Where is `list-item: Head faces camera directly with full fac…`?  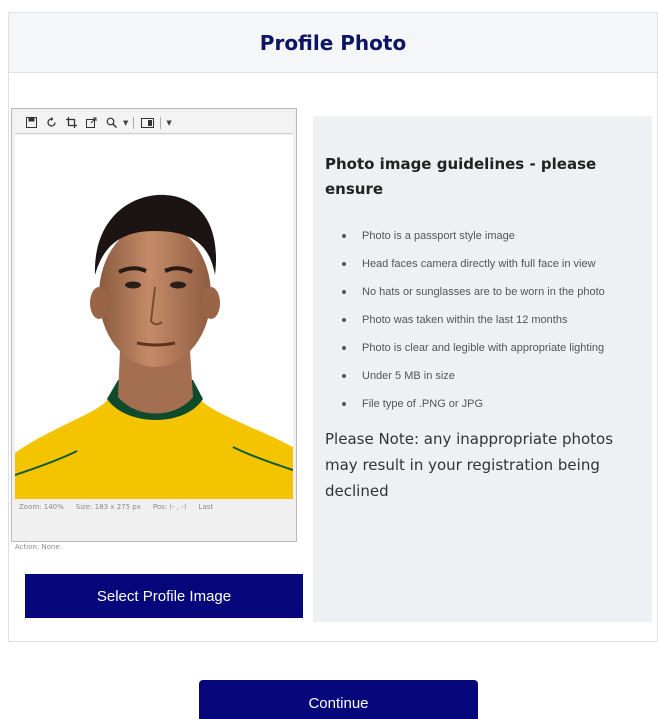
list-item: Head faces camera directly with full fac… is located at coordinates (491, 264).